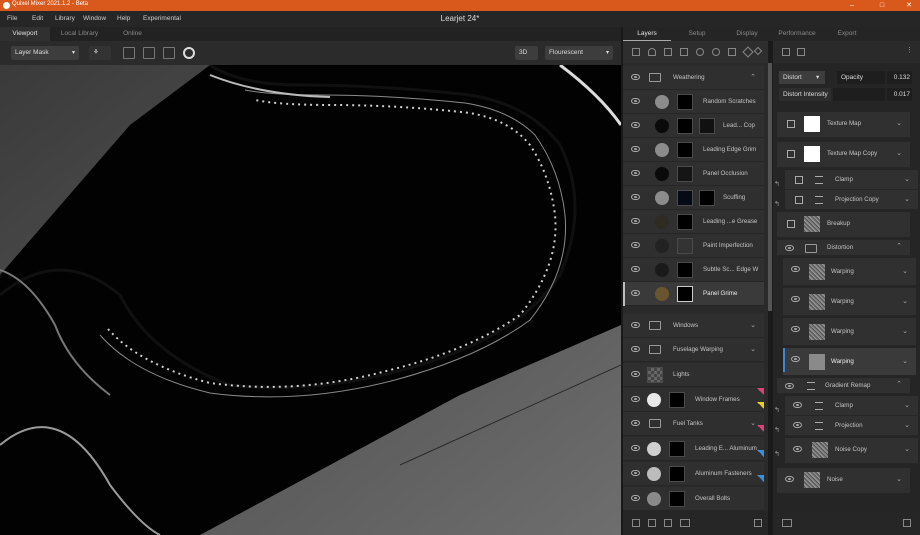  What do you see at coordinates (693, 419) in the screenshot?
I see `layer-folder-fuel-tanks: Fuel Tanks ⌄` at bounding box center [693, 419].